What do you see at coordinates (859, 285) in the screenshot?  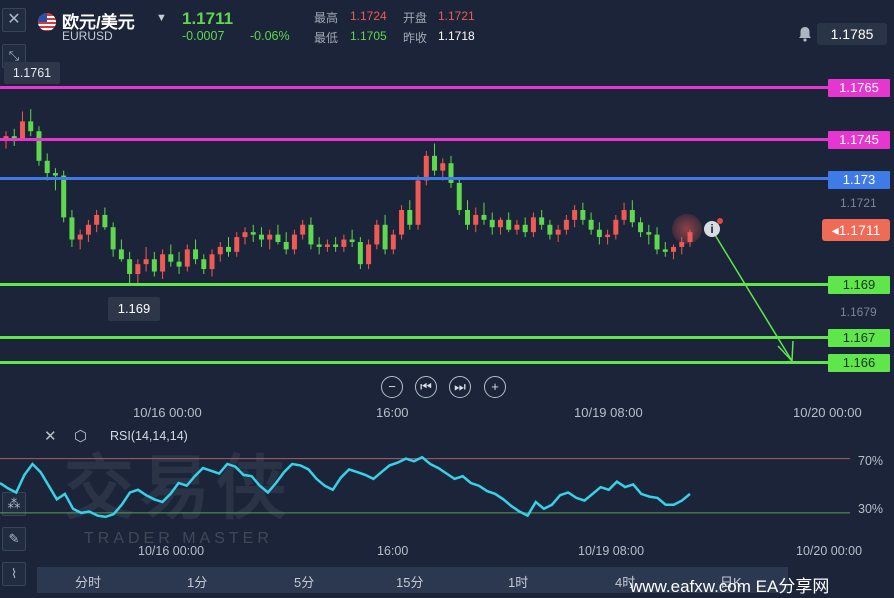 I see `level-label-169: 1.169` at bounding box center [859, 285].